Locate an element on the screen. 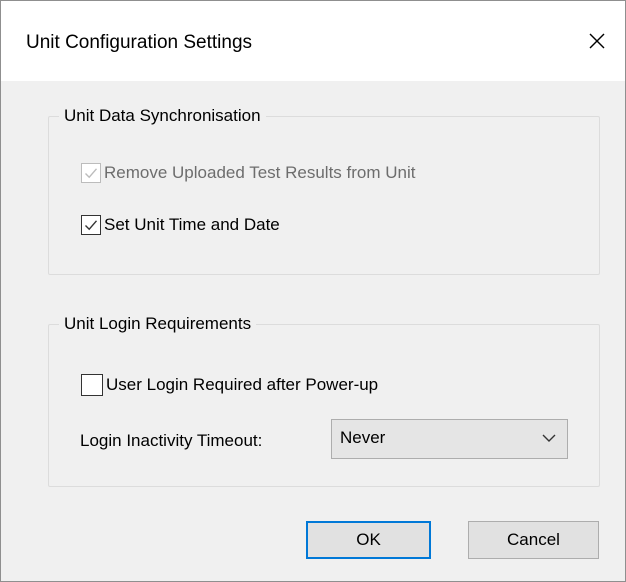  remove-uploaded-results-box is located at coordinates (91, 173).